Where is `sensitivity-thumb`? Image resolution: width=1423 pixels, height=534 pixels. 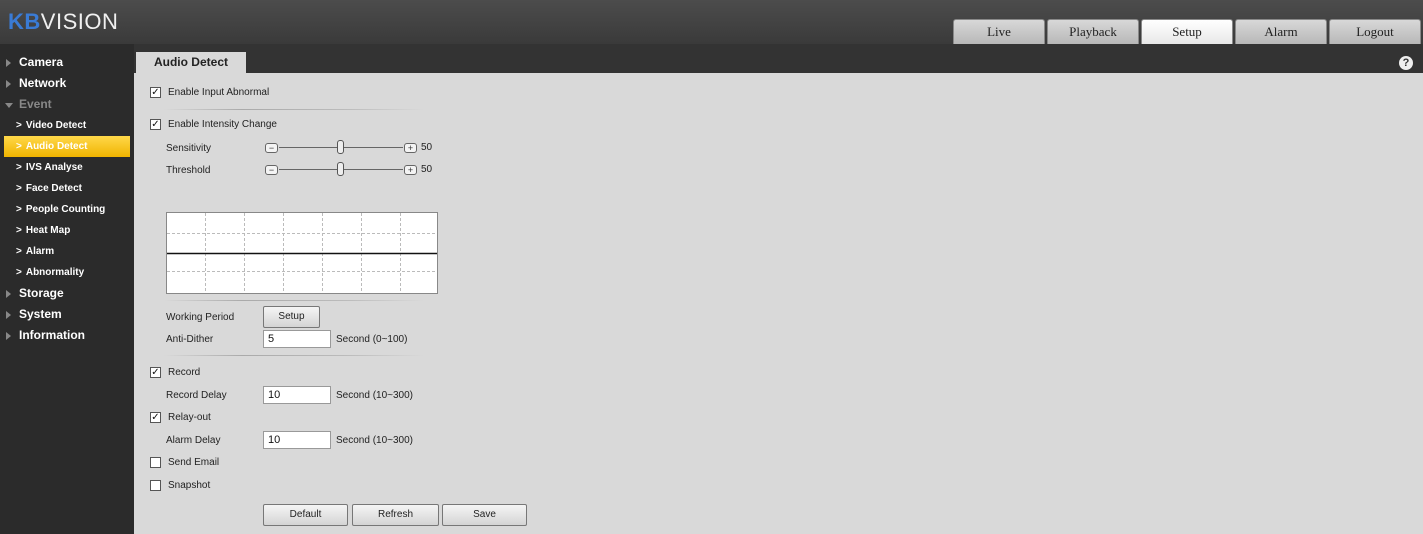 sensitivity-thumb is located at coordinates (340, 147).